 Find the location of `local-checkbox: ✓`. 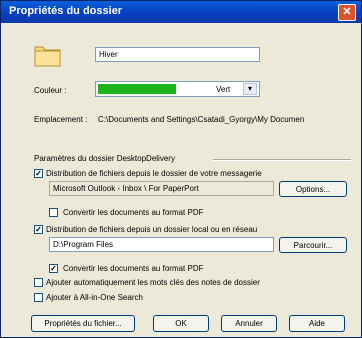

local-checkbox: ✓ is located at coordinates (38, 229).